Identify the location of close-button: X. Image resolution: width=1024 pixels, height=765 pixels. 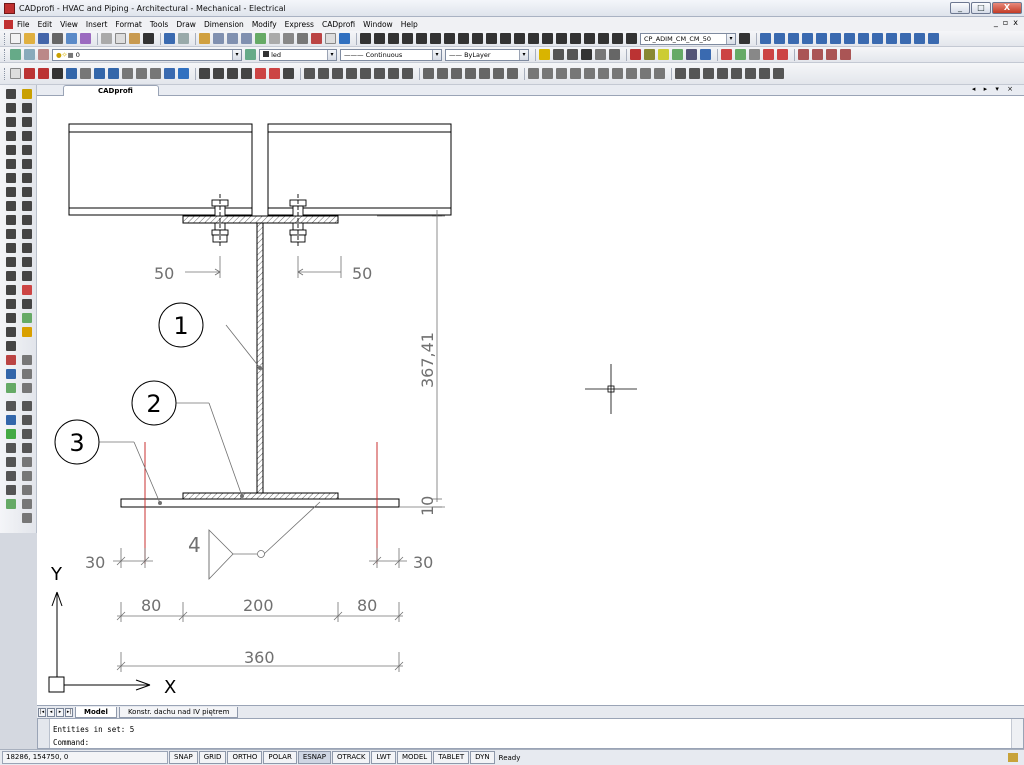
(1007, 8).